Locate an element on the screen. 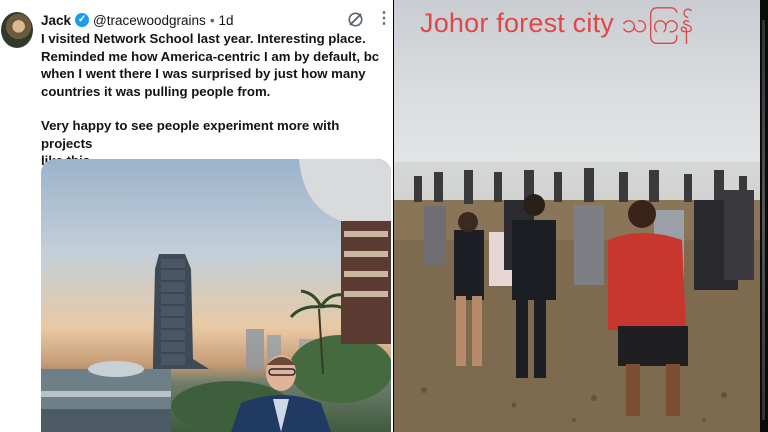 This screenshot has width=768, height=432. verified-badge-icon: ✓ is located at coordinates (82, 20).